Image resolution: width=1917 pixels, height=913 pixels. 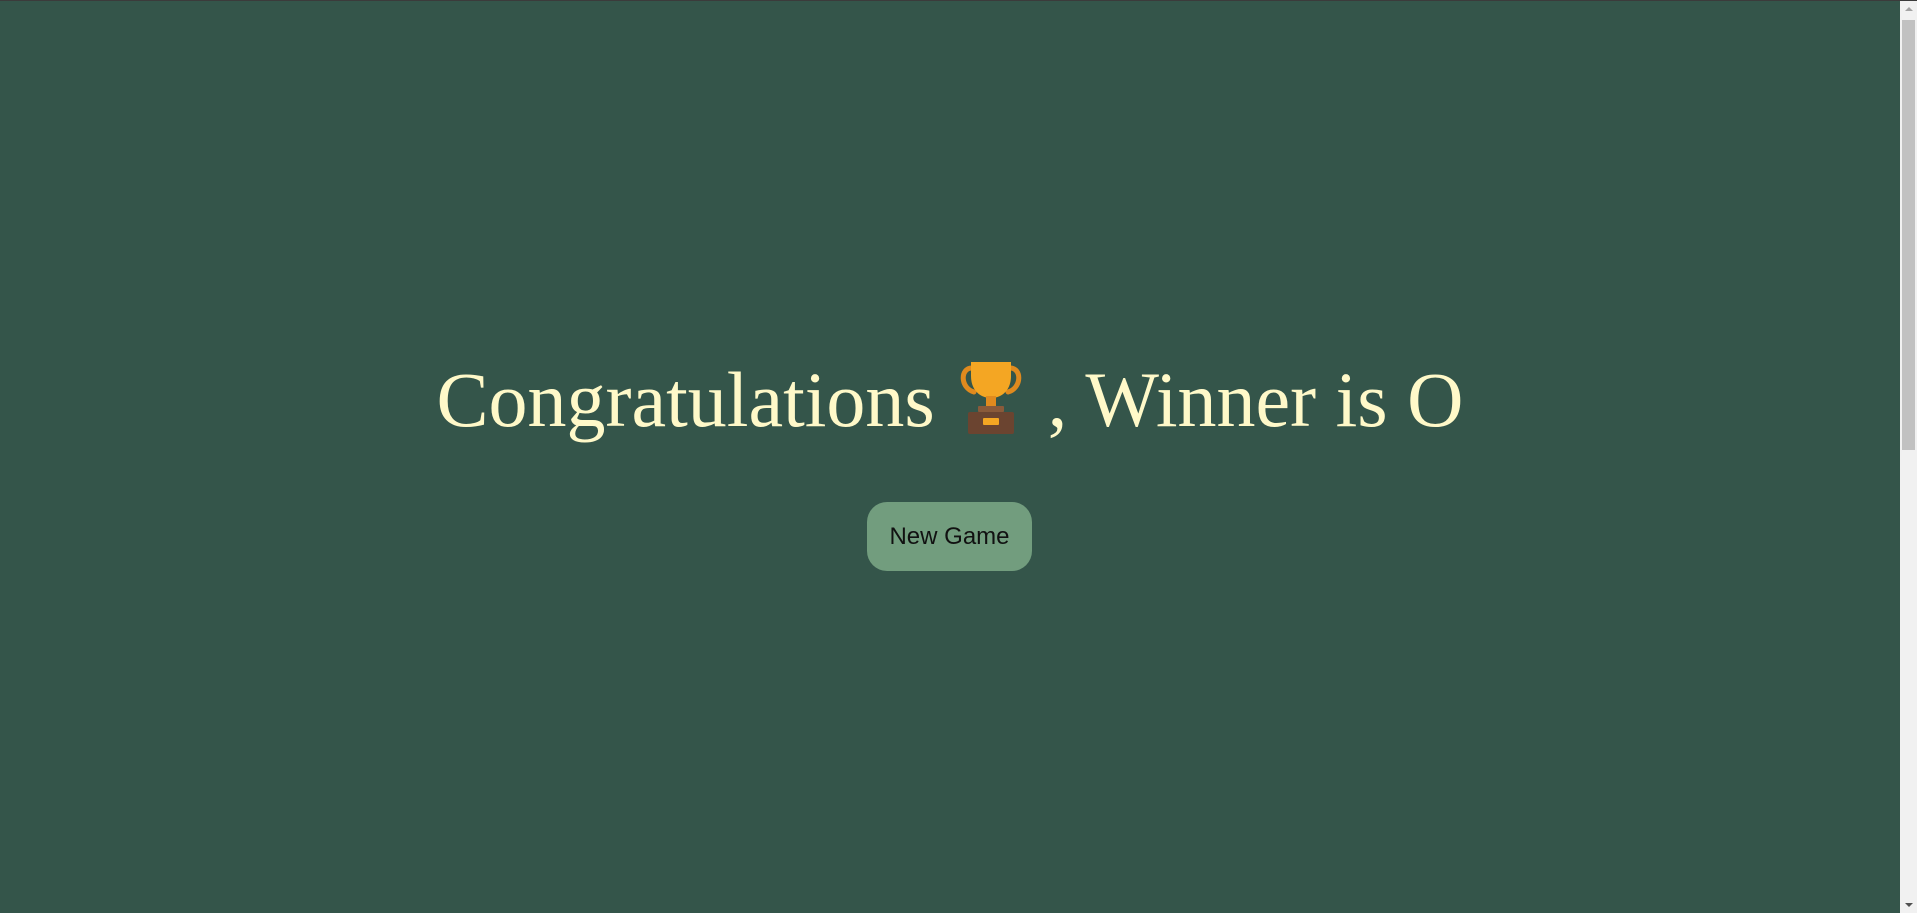 What do you see at coordinates (1255, 399) in the screenshot?
I see `winner-text: , Winner is O` at bounding box center [1255, 399].